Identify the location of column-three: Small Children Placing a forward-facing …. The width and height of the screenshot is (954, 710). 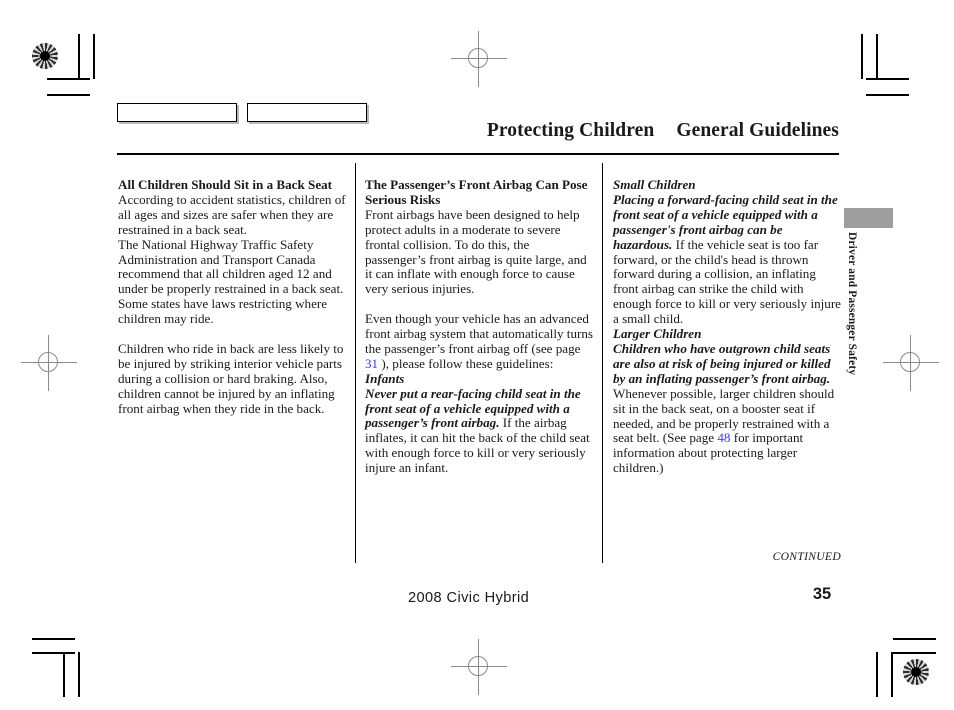
(727, 326).